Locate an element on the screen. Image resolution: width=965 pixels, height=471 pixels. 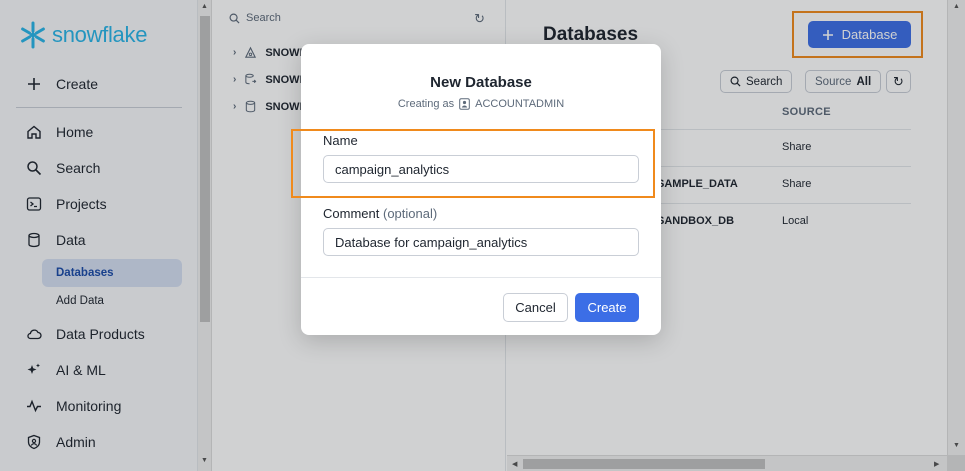
dialog-subtitle: Creating as ACCOUNTADMIN is located at coordinates (481, 104).